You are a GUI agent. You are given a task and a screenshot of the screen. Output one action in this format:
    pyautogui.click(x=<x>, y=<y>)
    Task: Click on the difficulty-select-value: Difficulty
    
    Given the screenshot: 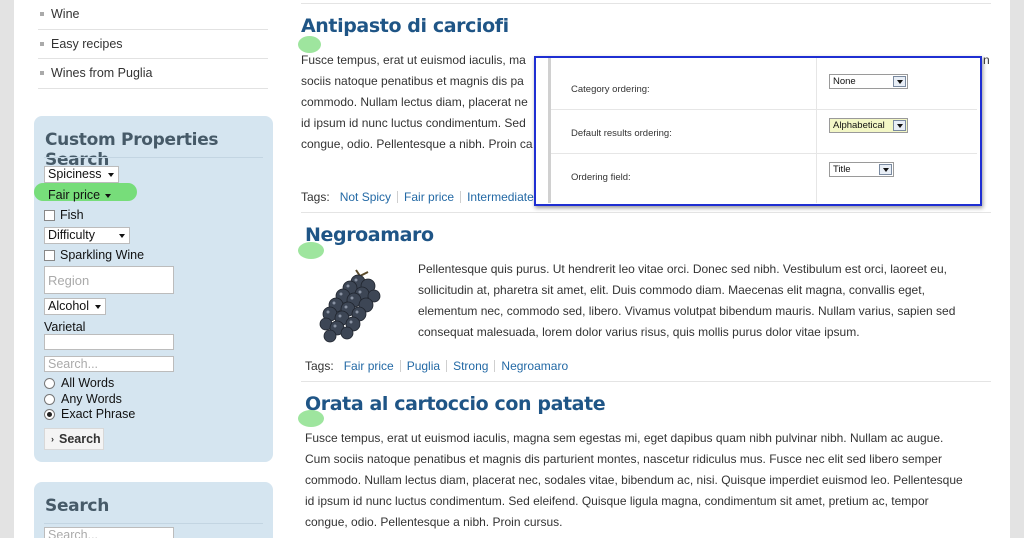 What is the action you would take?
    pyautogui.click(x=72, y=235)
    